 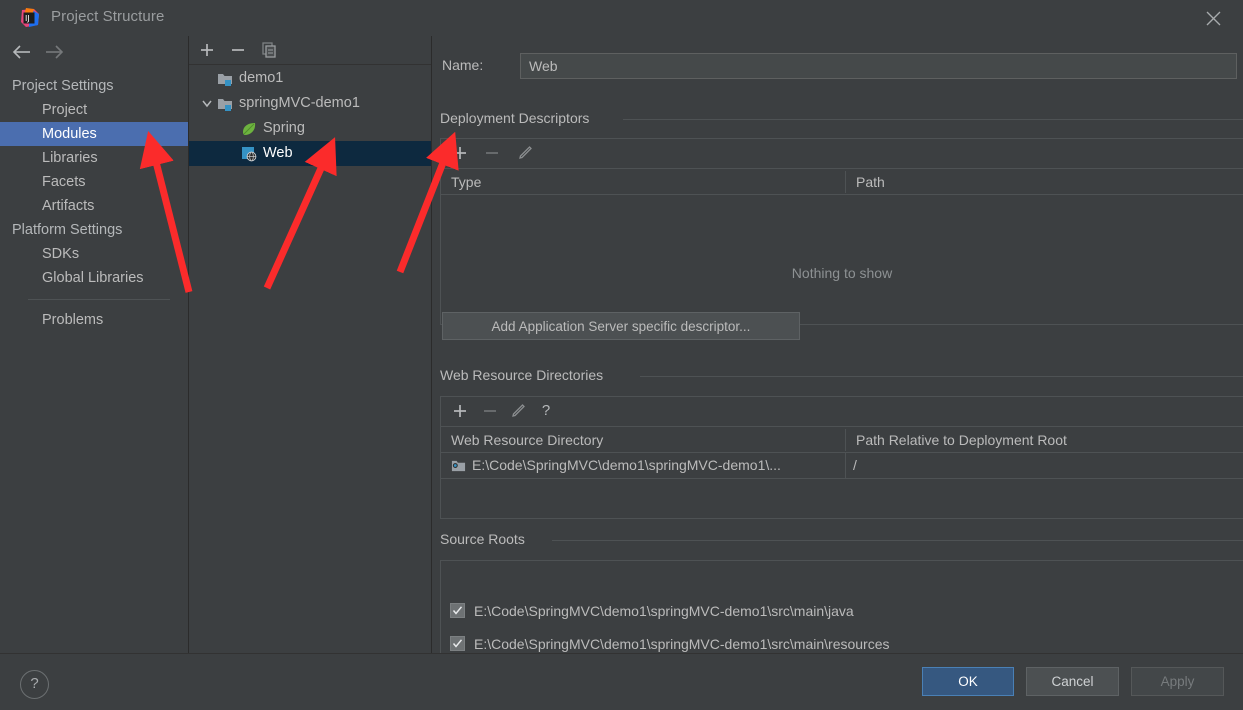 I want to click on column-header-path-relative: Path Relative to Deployment Root, so click(x=1044, y=440).